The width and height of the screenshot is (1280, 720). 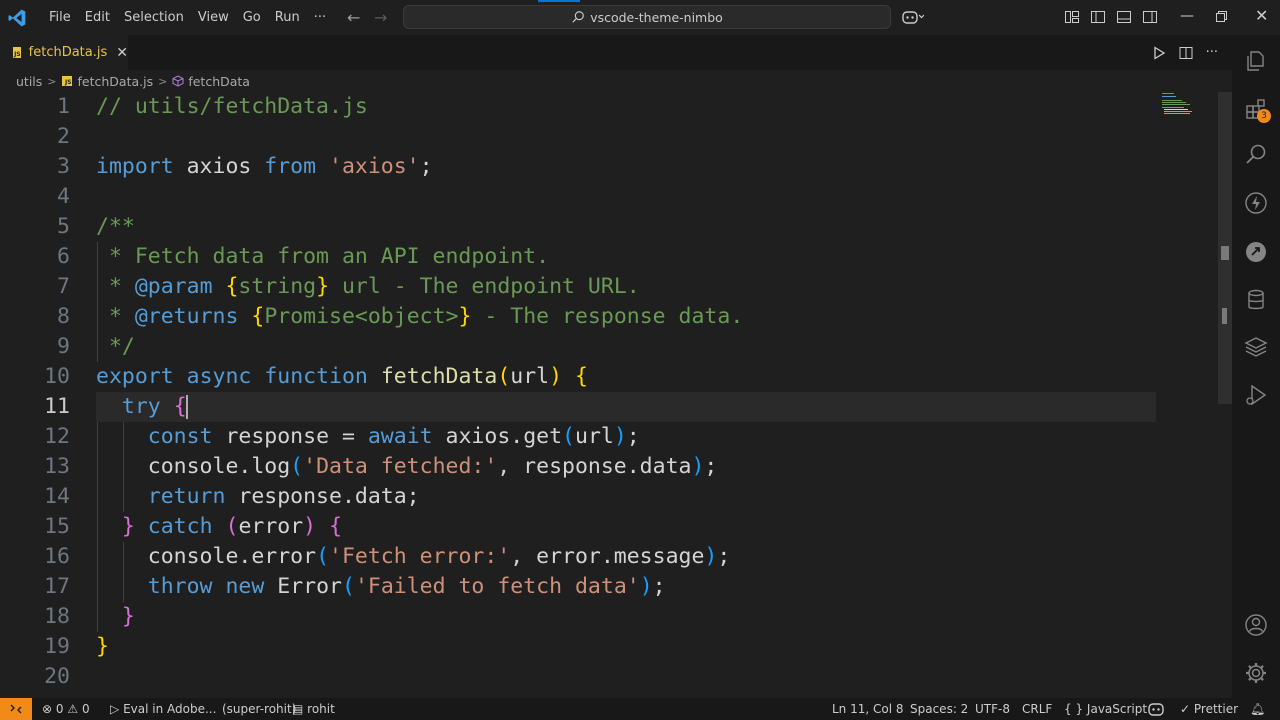 What do you see at coordinates (1185, 709) in the screenshot?
I see `check-double-icon: ✓` at bounding box center [1185, 709].